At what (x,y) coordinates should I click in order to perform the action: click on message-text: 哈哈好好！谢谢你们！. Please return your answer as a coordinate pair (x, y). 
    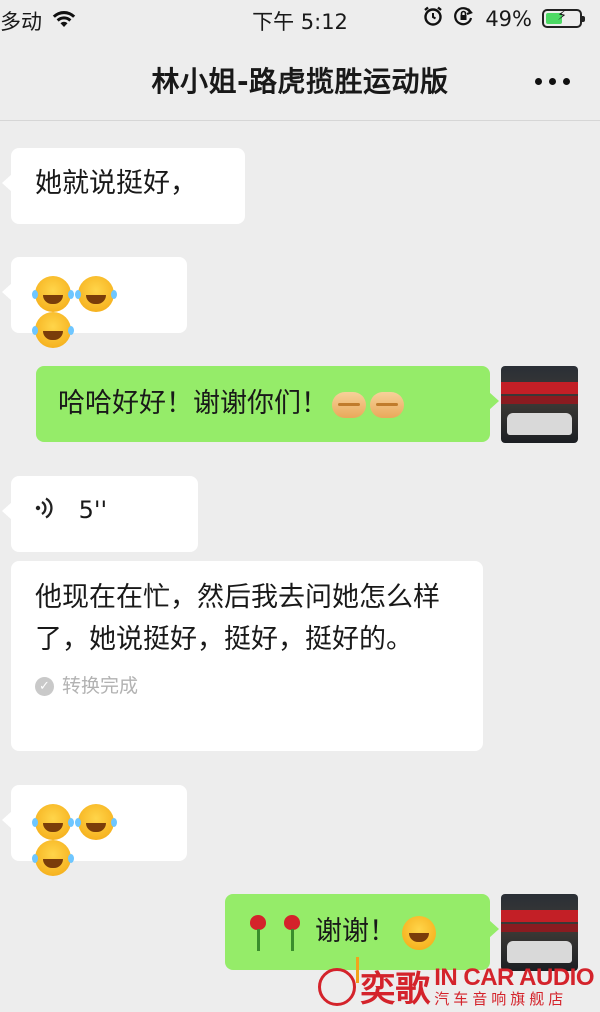
    Looking at the image, I should click on (193, 403).